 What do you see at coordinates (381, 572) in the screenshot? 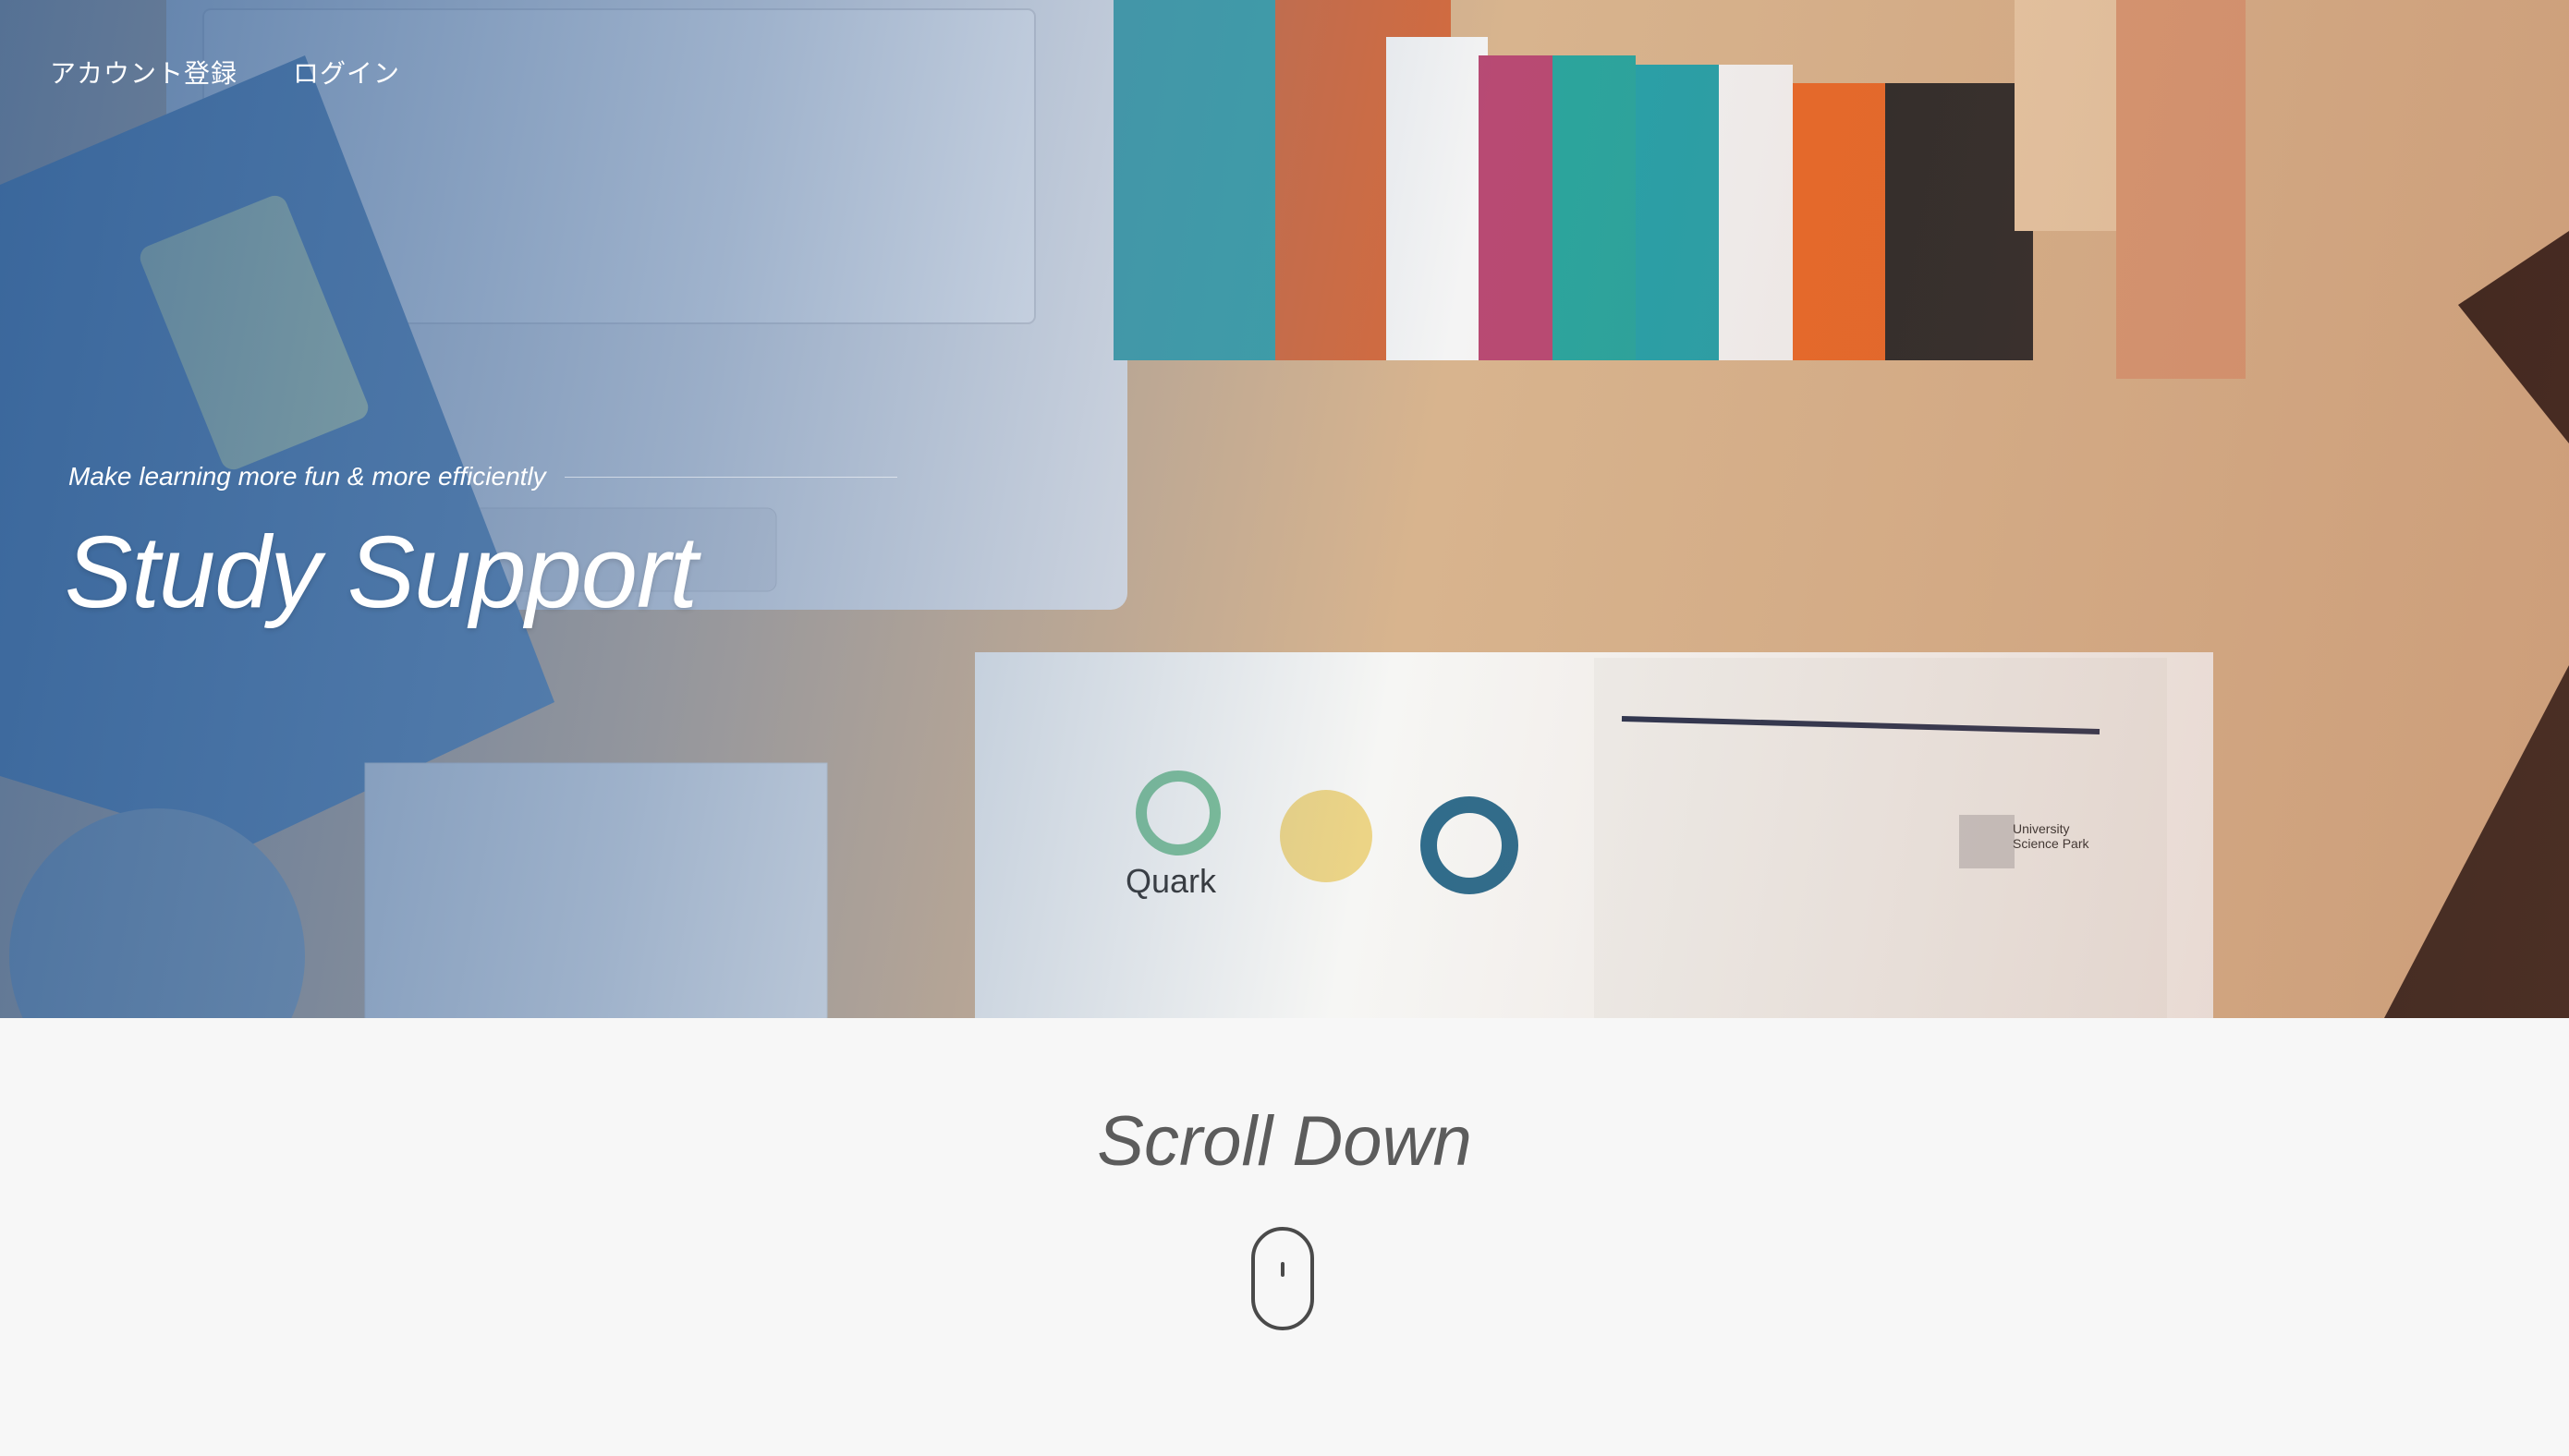
I see `hero-title: Study Support` at bounding box center [381, 572].